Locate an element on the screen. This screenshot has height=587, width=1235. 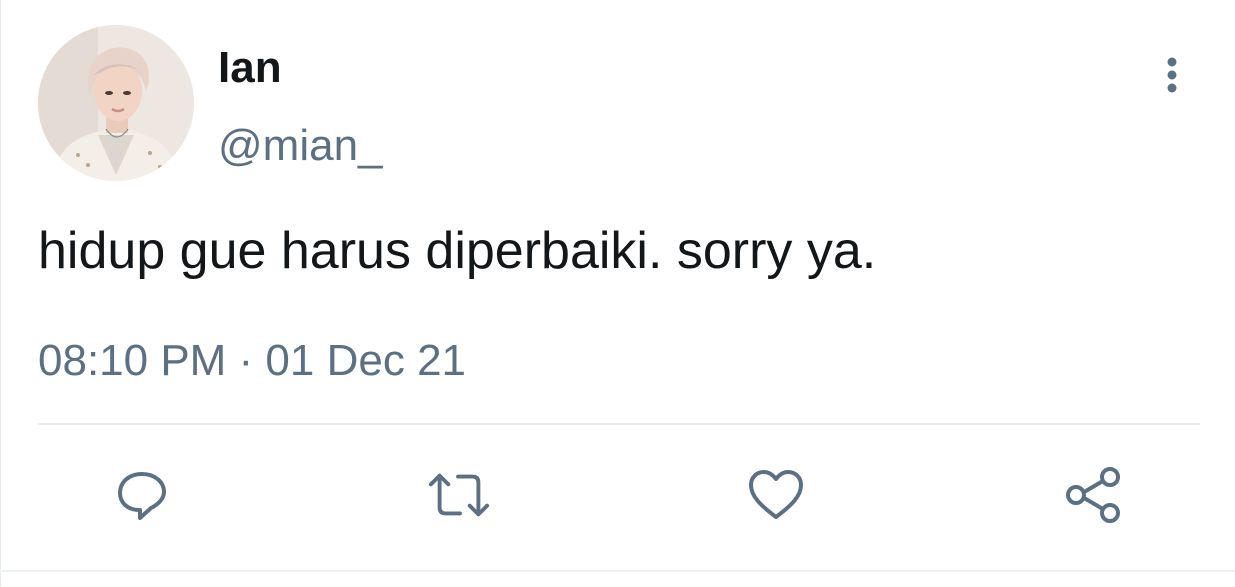
more-vertical-icon is located at coordinates (1172, 75).